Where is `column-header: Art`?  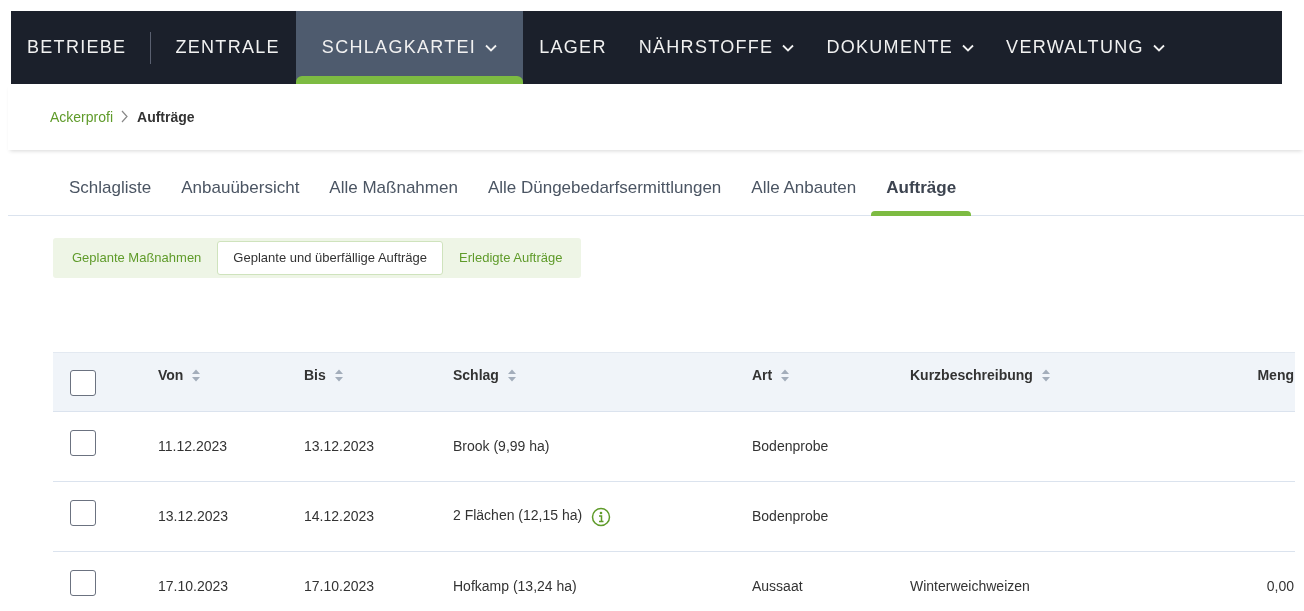 column-header: Art is located at coordinates (771, 375).